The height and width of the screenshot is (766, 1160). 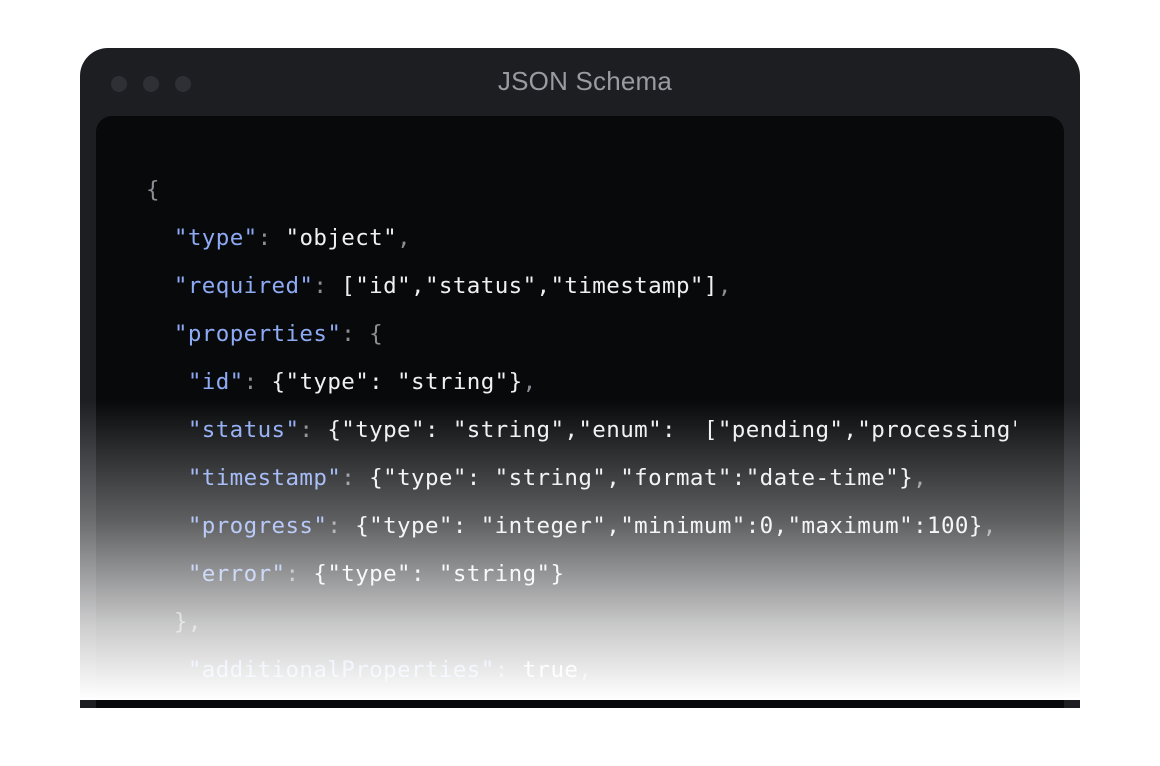 What do you see at coordinates (641, 478) in the screenshot?
I see `json-value: {"type": "string","format":"date-time"}` at bounding box center [641, 478].